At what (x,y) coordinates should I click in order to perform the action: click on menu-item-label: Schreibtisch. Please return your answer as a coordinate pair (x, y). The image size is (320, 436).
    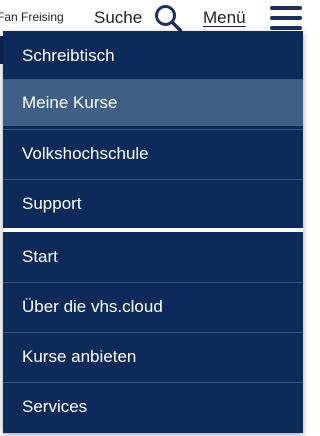
    Looking at the image, I should click on (68, 55).